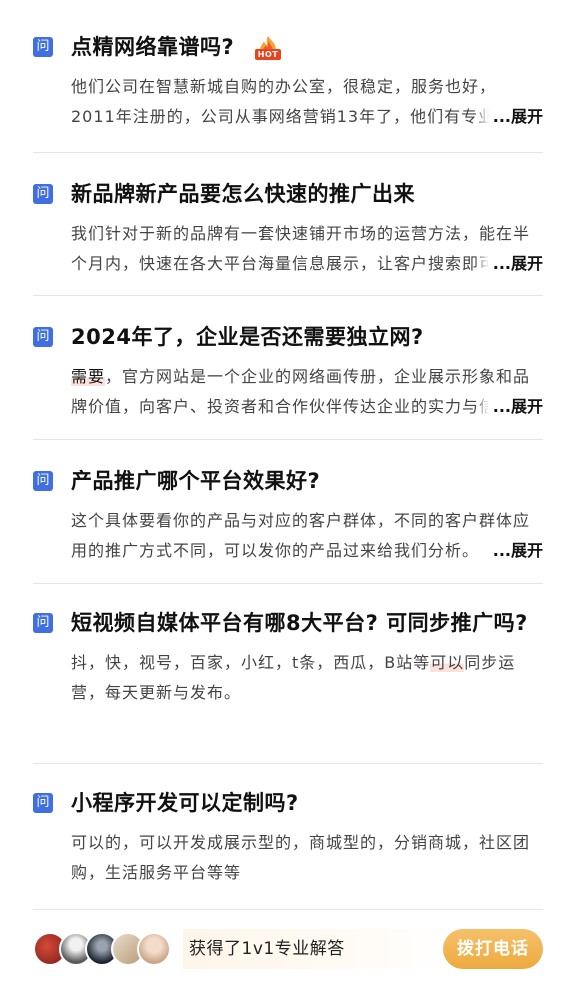 The height and width of the screenshot is (1000, 576). What do you see at coordinates (251, 662) in the screenshot?
I see `answer-body: 抖，快，视号，百家，小红，t条，西瓜，B站等` at bounding box center [251, 662].